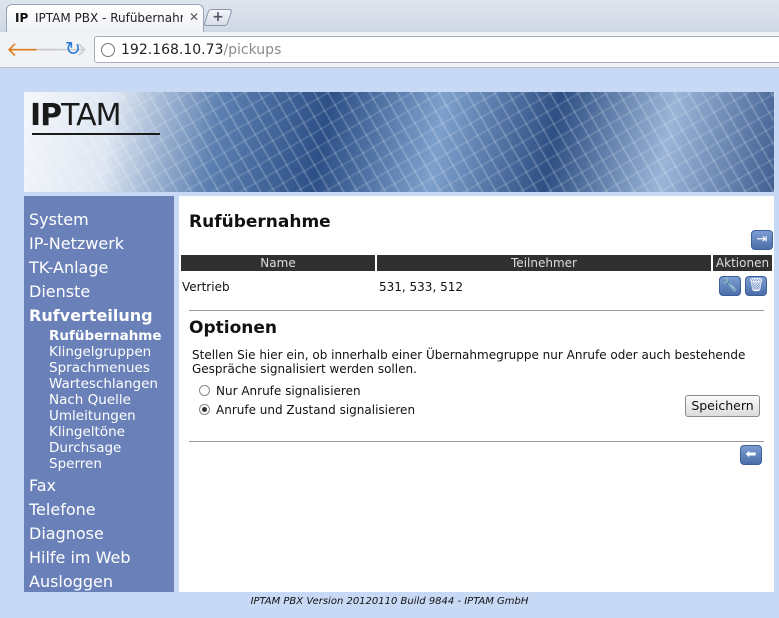 The image size is (779, 618). I want to click on back-arrow-icon: ⬅, so click(751, 454).